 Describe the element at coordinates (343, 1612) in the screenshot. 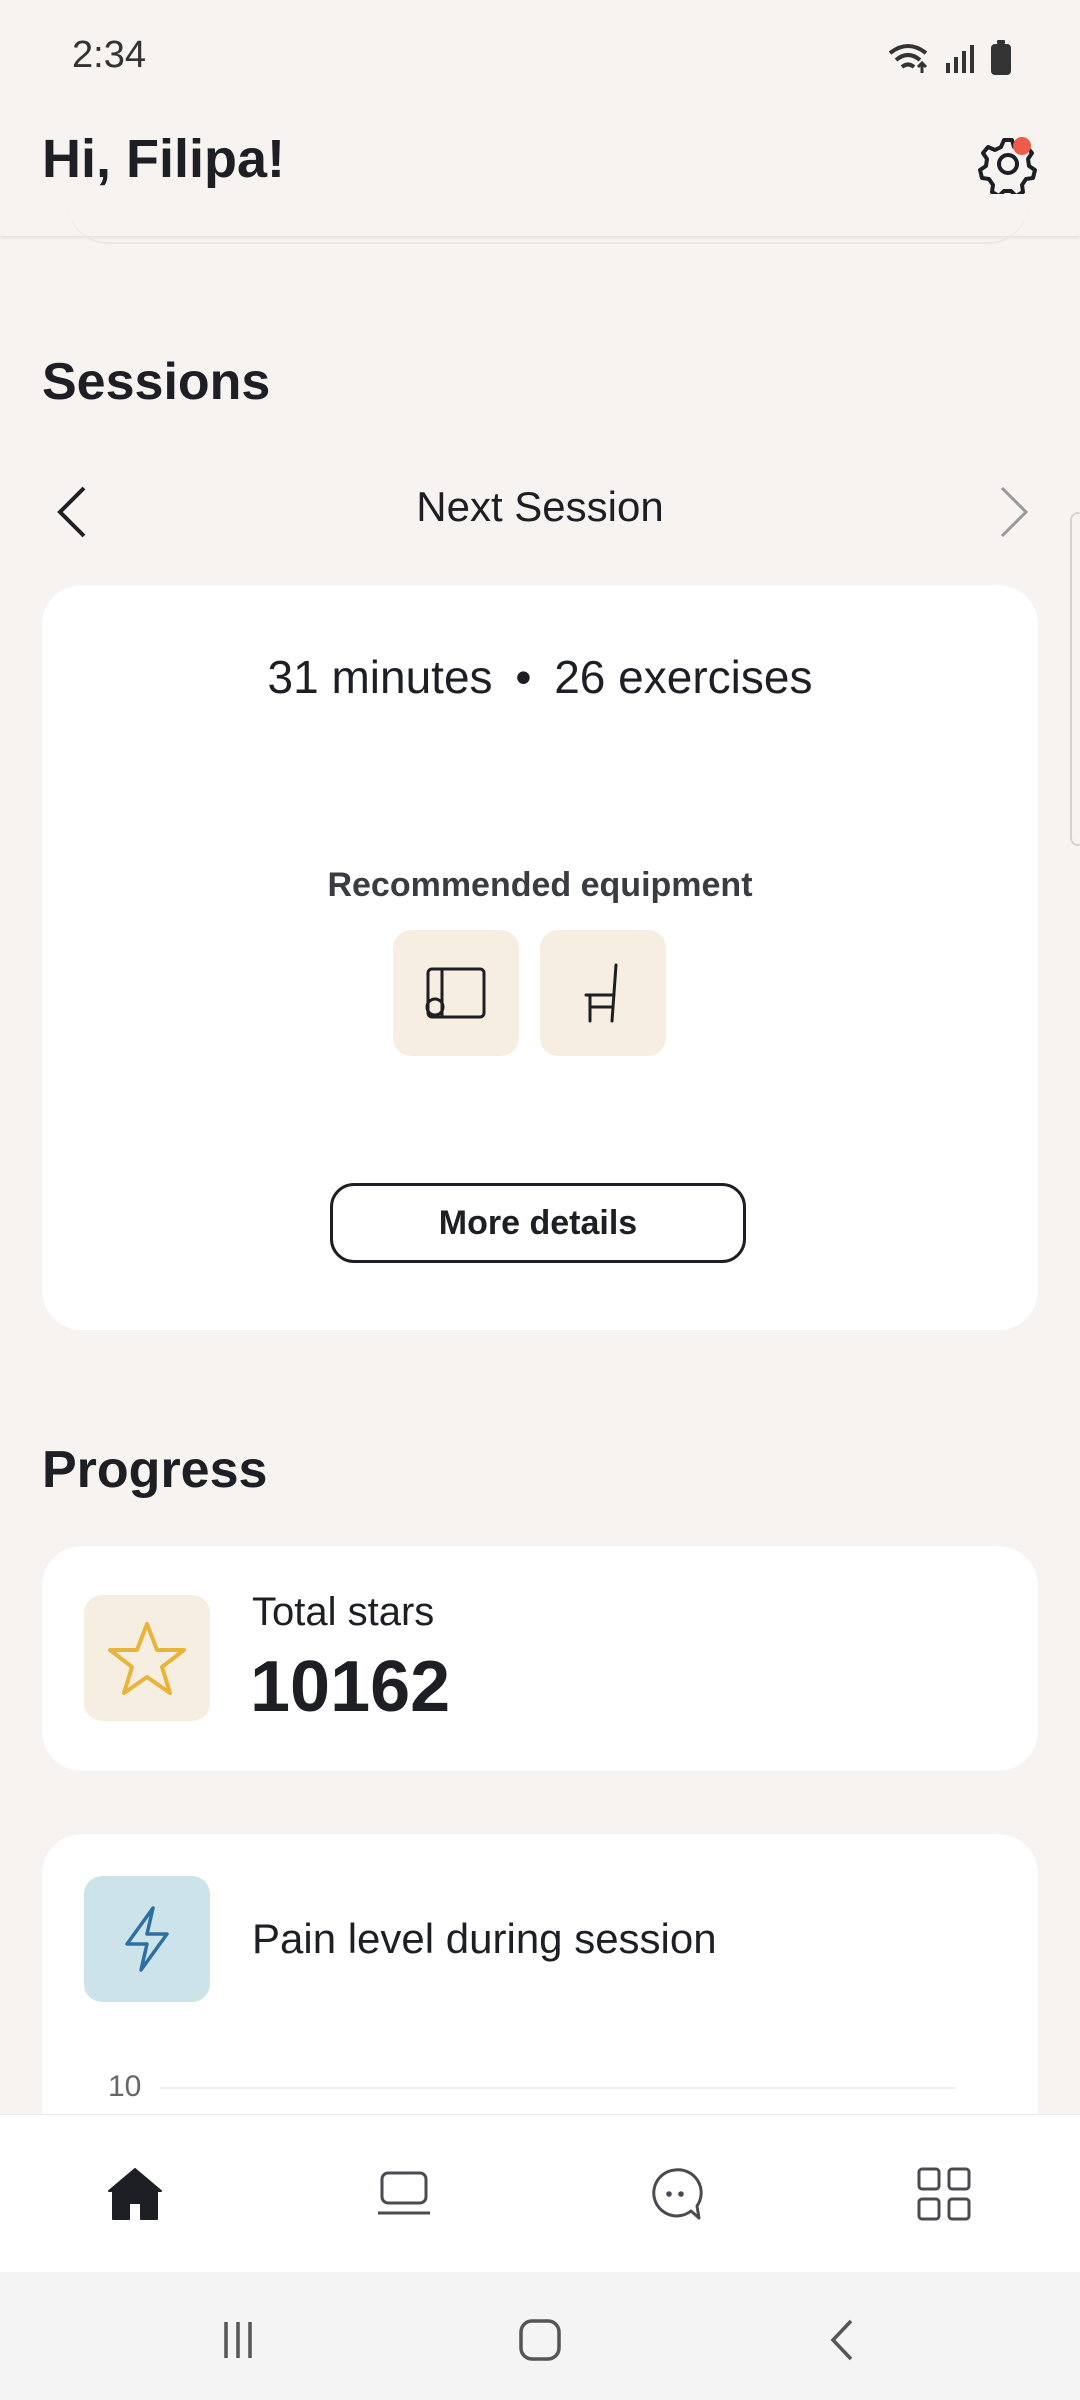

I see `total-stars-label: Total stars` at that location.